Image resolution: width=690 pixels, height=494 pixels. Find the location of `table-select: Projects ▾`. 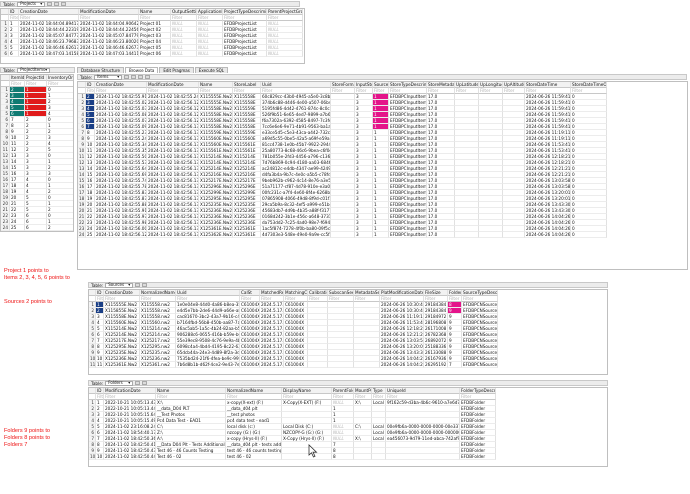

table-select: Projects ▾ is located at coordinates (31, 4).